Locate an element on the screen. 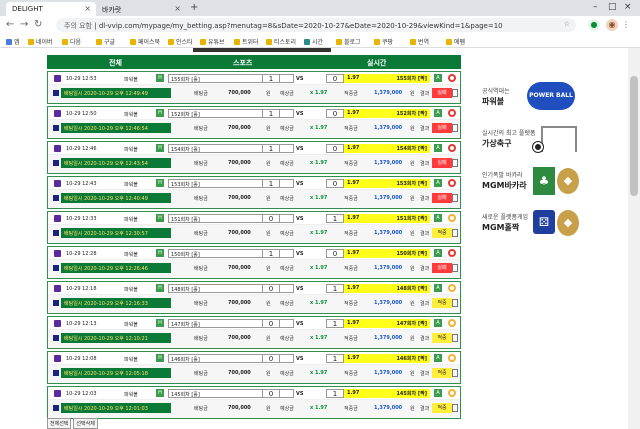  result-badge: 적중 is located at coordinates (442, 408).